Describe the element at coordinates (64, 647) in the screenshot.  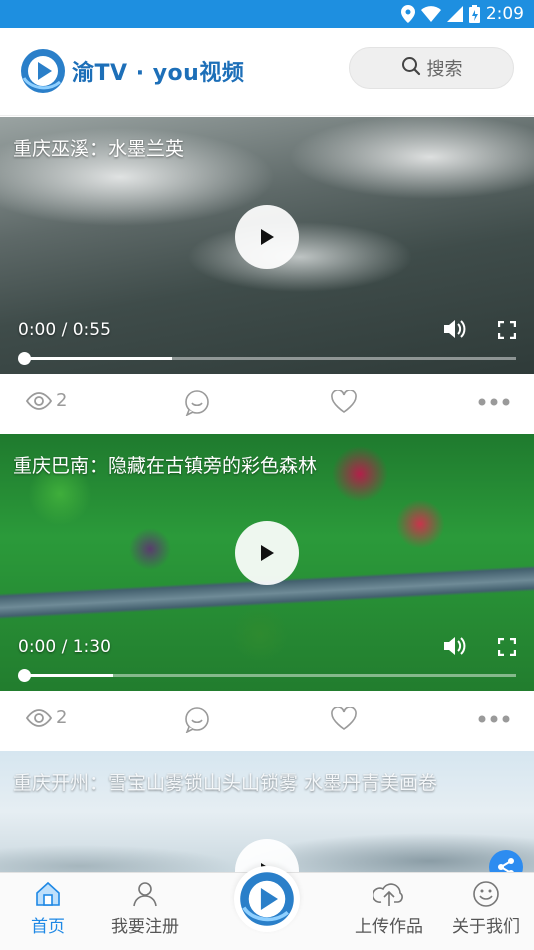
I see `video-time: 0:00 / 1:30` at that location.